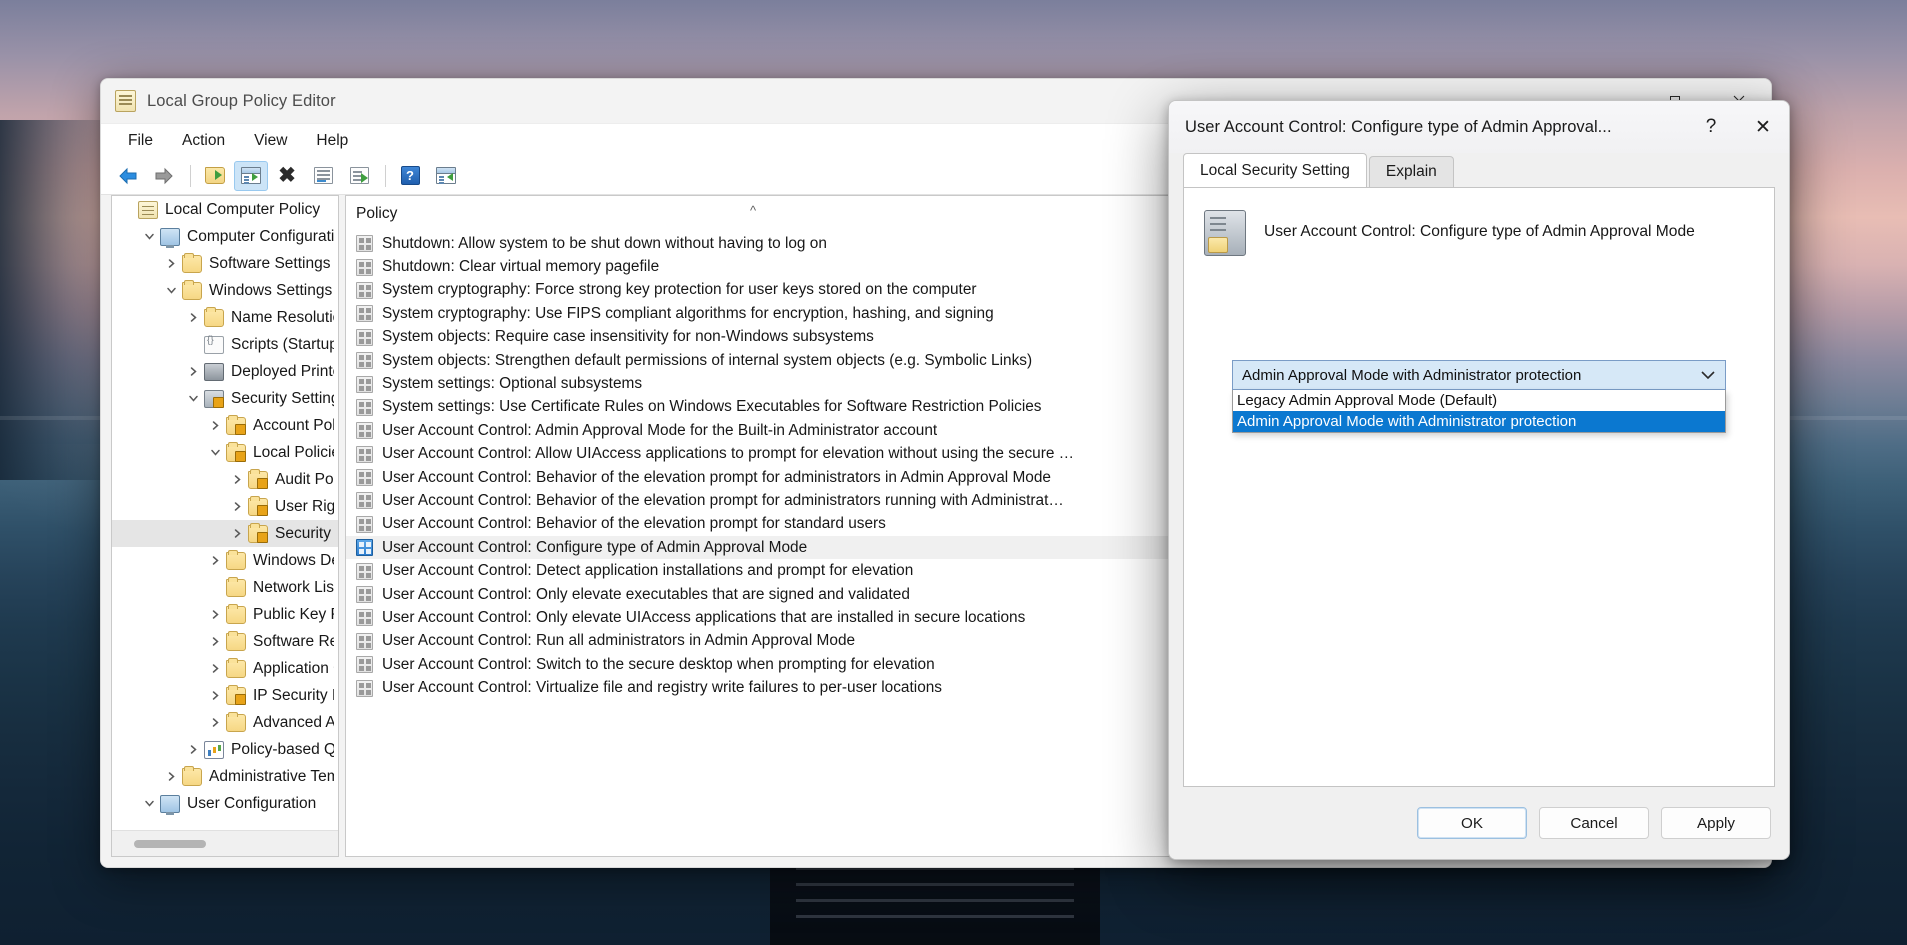 The image size is (1907, 945). Describe the element at coordinates (203, 141) in the screenshot. I see `menu-action: Action` at that location.